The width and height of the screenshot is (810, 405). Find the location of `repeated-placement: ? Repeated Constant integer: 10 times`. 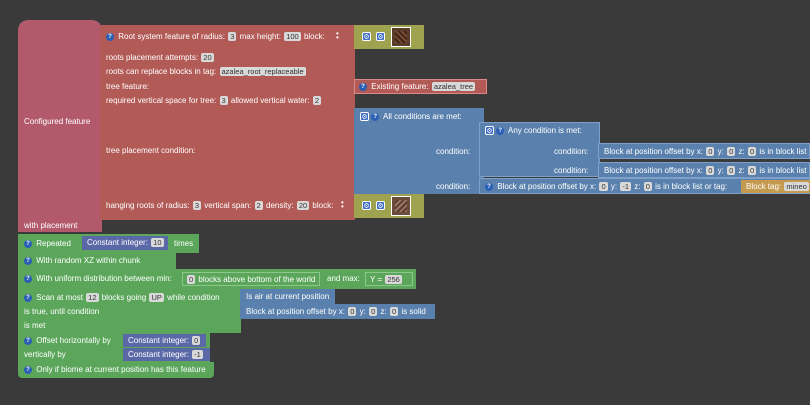

repeated-placement: ? Repeated Constant integer: 10 times is located at coordinates (108, 243).